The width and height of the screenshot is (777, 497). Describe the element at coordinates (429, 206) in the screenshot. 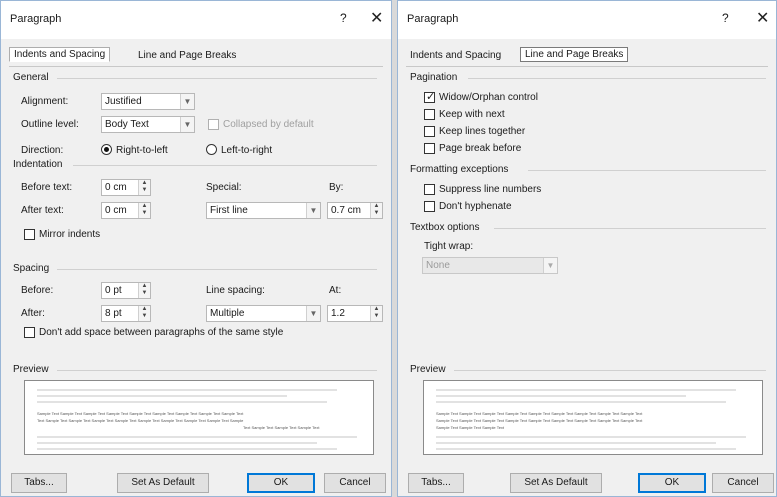

I see `dont-hyphenate-checkbox` at that location.